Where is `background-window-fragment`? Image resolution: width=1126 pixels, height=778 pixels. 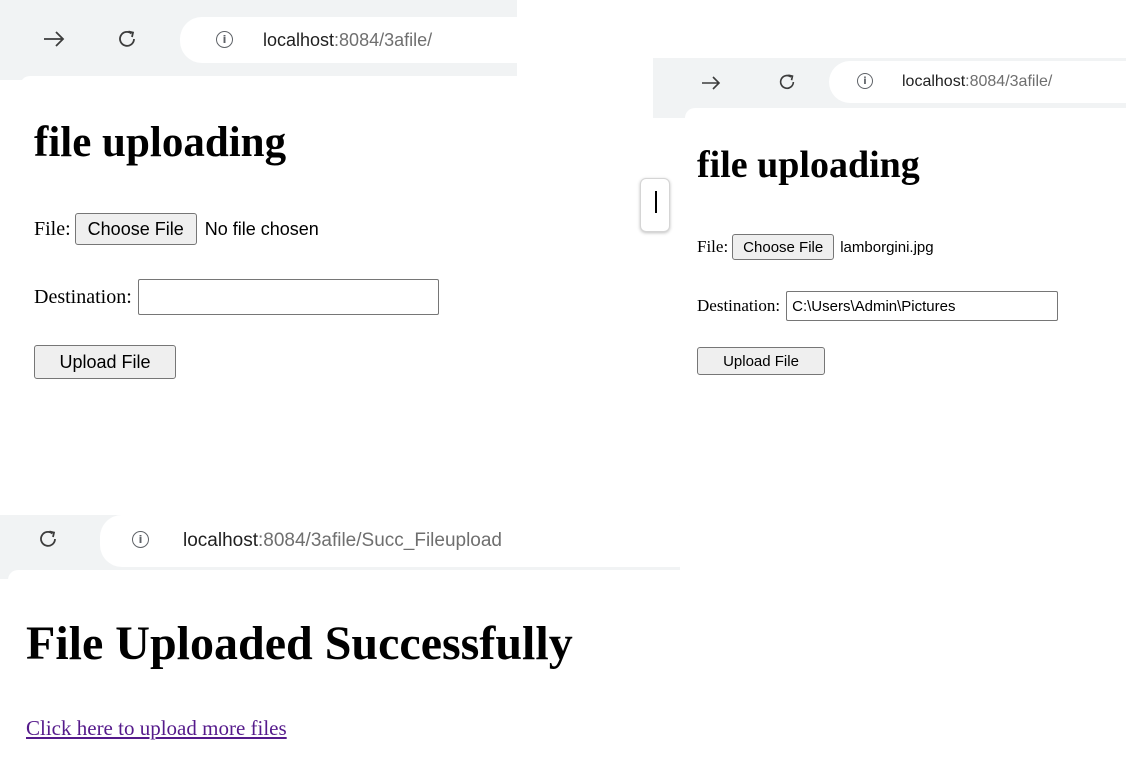 background-window-fragment is located at coordinates (655, 205).